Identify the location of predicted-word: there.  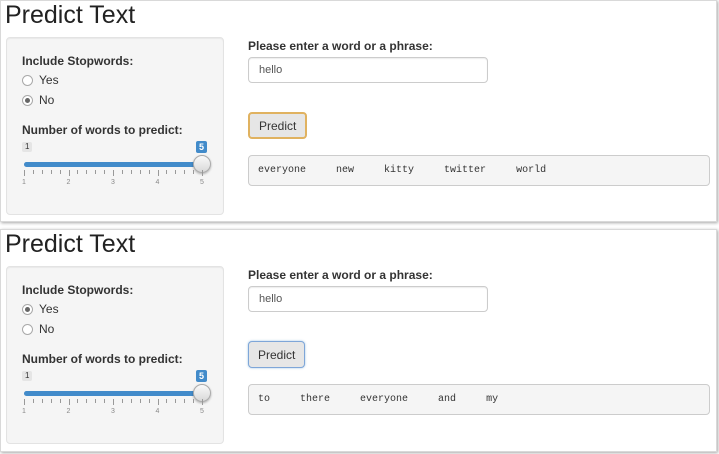
(315, 399).